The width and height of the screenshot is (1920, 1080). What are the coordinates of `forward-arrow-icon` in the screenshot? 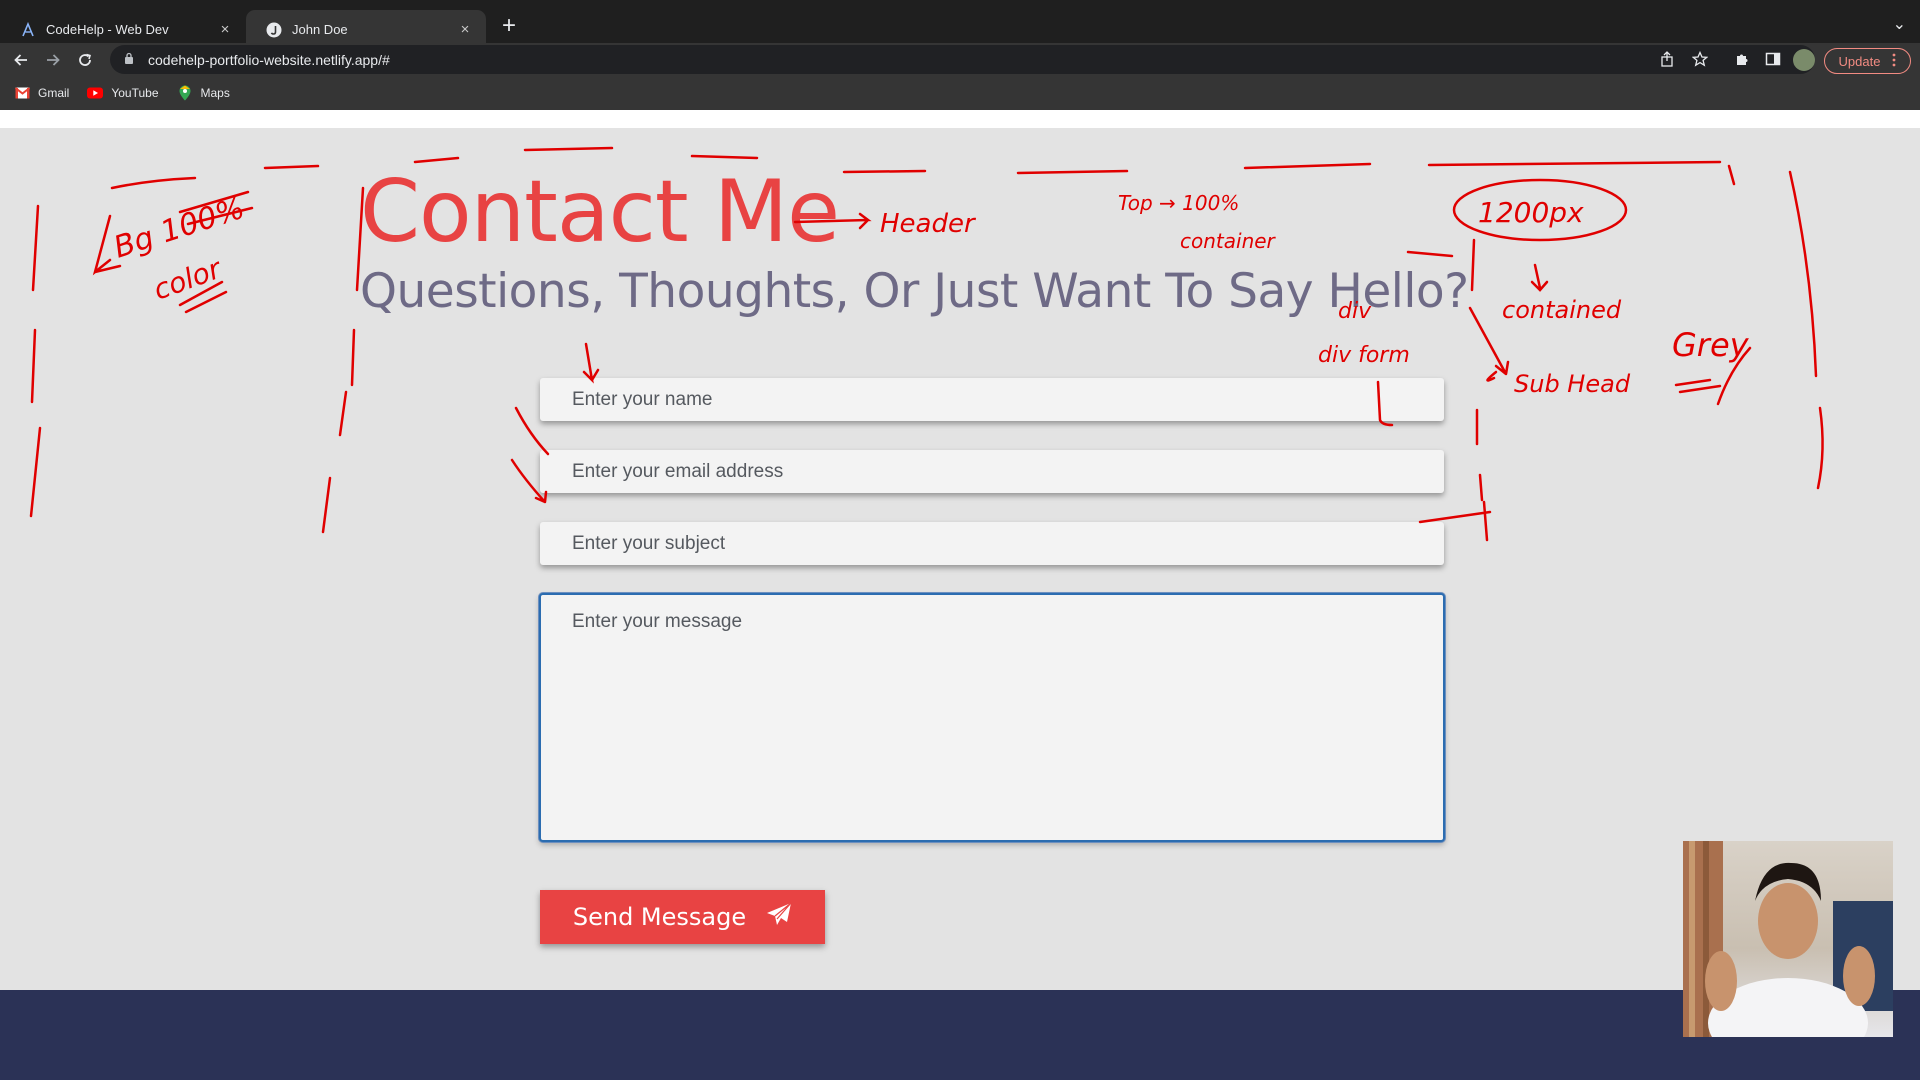 It's located at (53, 59).